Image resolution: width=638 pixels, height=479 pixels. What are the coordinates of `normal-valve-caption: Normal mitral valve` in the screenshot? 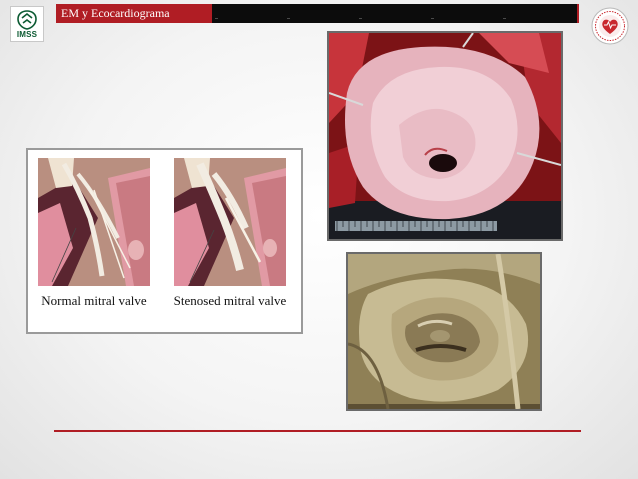 It's located at (94, 300).